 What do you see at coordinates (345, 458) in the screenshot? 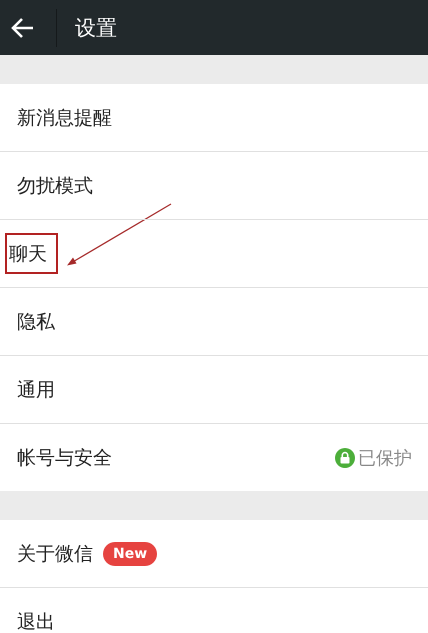
I see `lock-icon` at bounding box center [345, 458].